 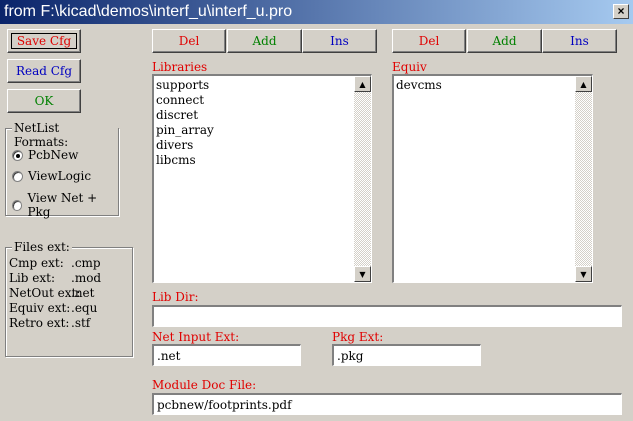 I want to click on ok-button: OK, so click(x=44, y=101).